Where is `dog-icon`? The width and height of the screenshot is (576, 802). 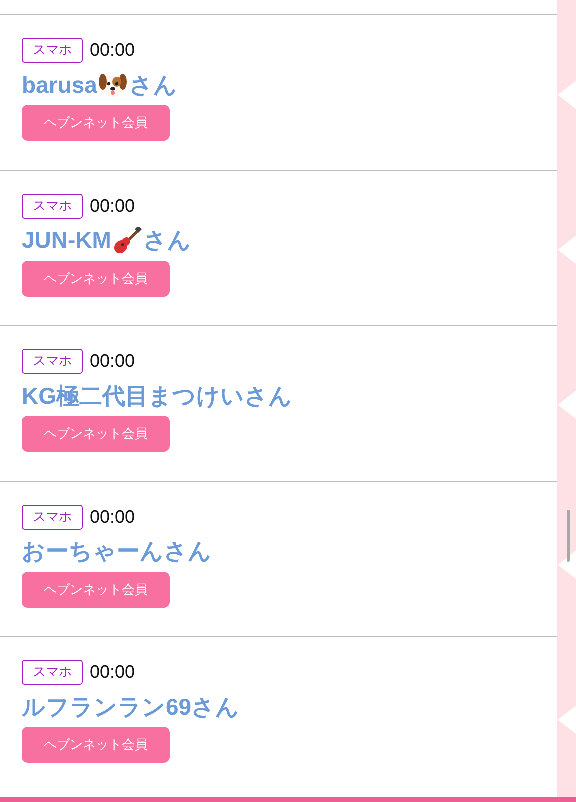
dog-icon is located at coordinates (113, 85).